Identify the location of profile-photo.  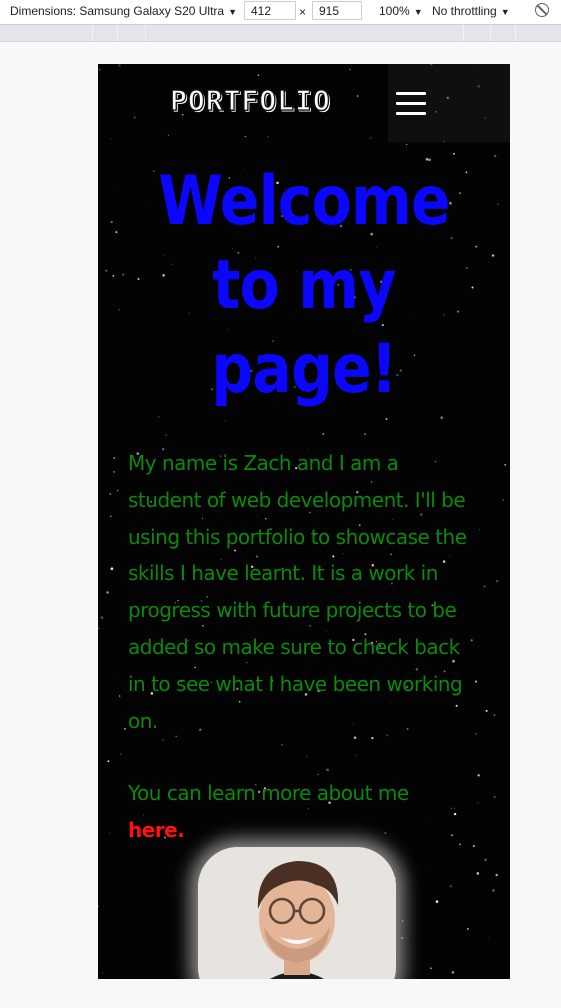
(297, 913).